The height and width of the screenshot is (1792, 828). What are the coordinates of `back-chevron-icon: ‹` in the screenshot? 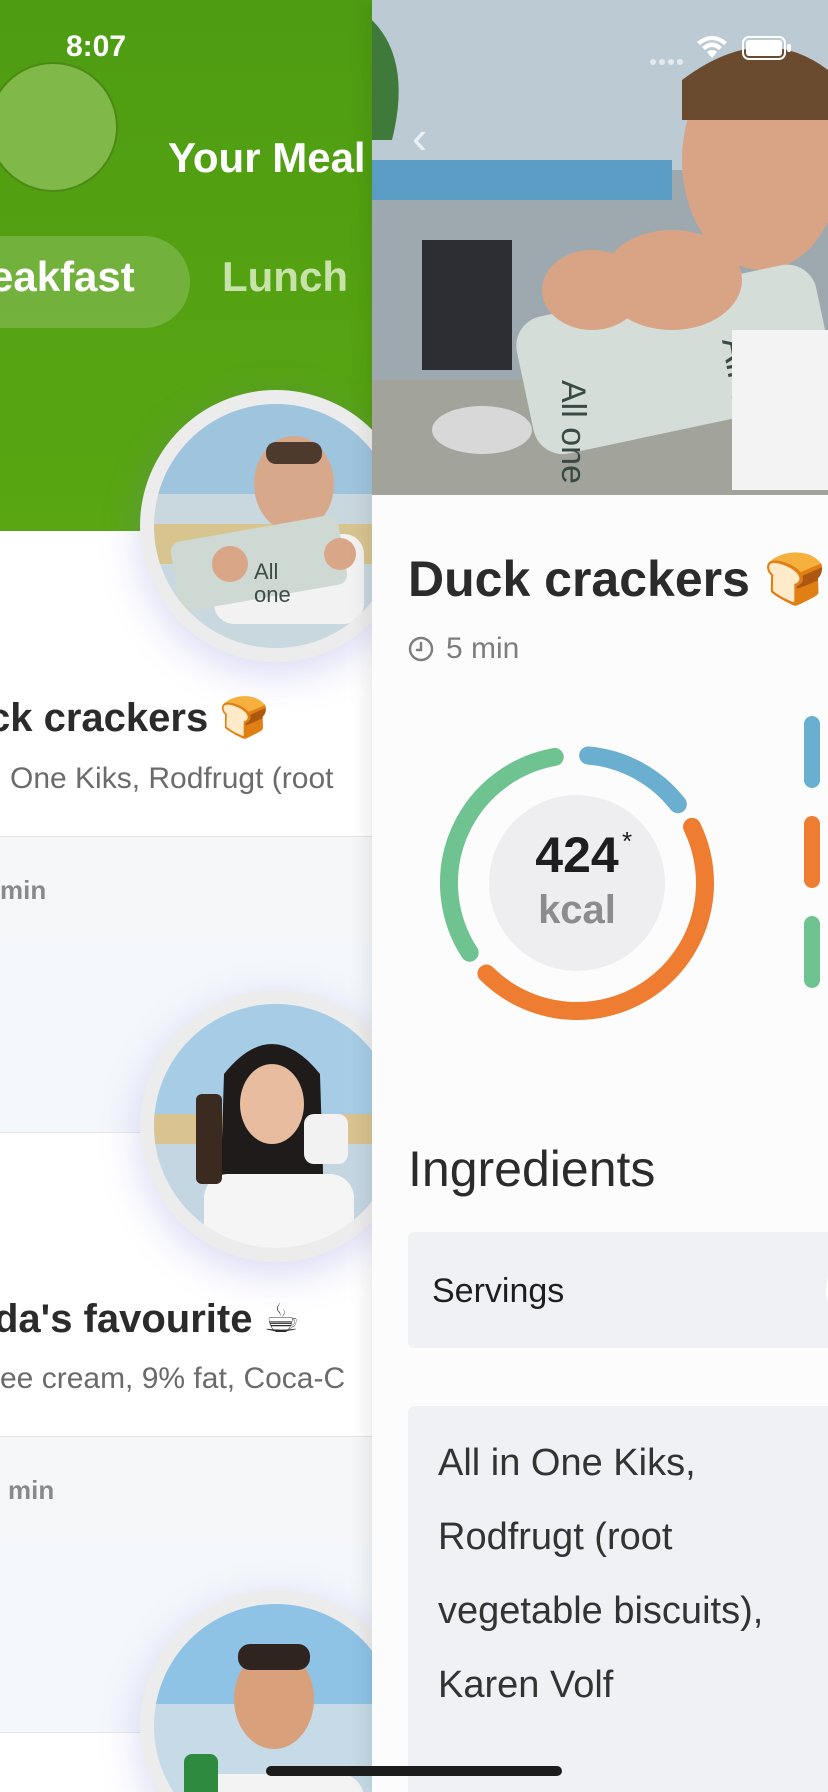 It's located at (419, 137).